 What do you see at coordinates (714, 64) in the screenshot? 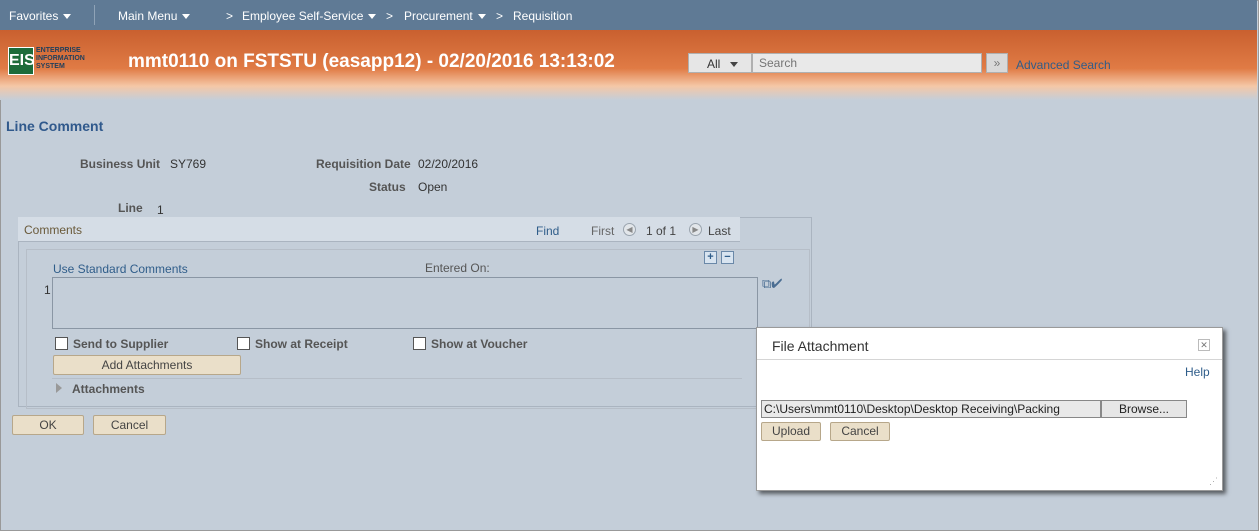
I see `search-scope-label: All` at bounding box center [714, 64].